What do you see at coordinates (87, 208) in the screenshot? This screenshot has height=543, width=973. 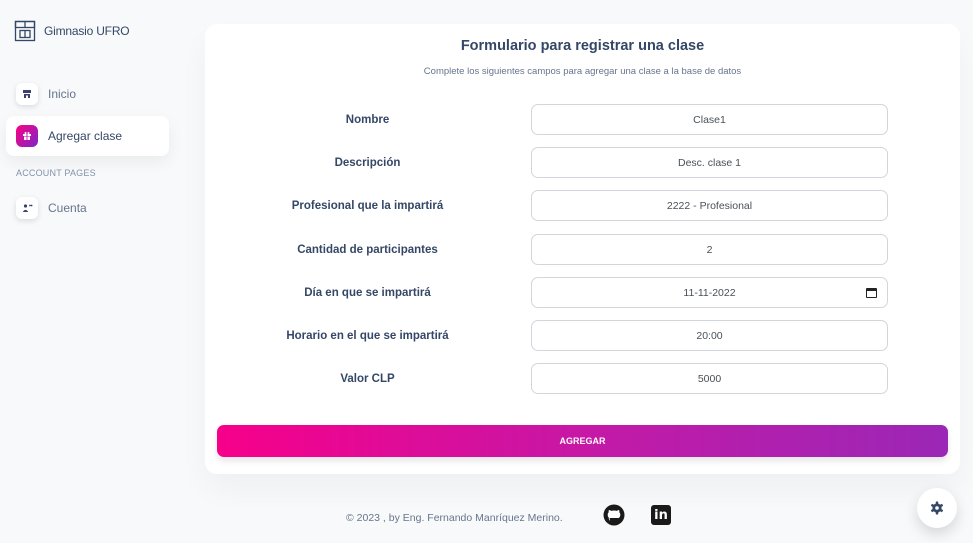 I see `sidebar-item-cuenta: Cuenta` at bounding box center [87, 208].